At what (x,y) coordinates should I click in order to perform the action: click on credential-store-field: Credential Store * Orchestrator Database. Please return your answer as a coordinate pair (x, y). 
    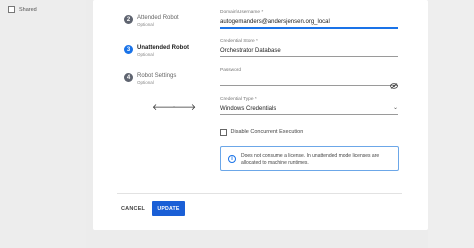
    Looking at the image, I should click on (309, 48).